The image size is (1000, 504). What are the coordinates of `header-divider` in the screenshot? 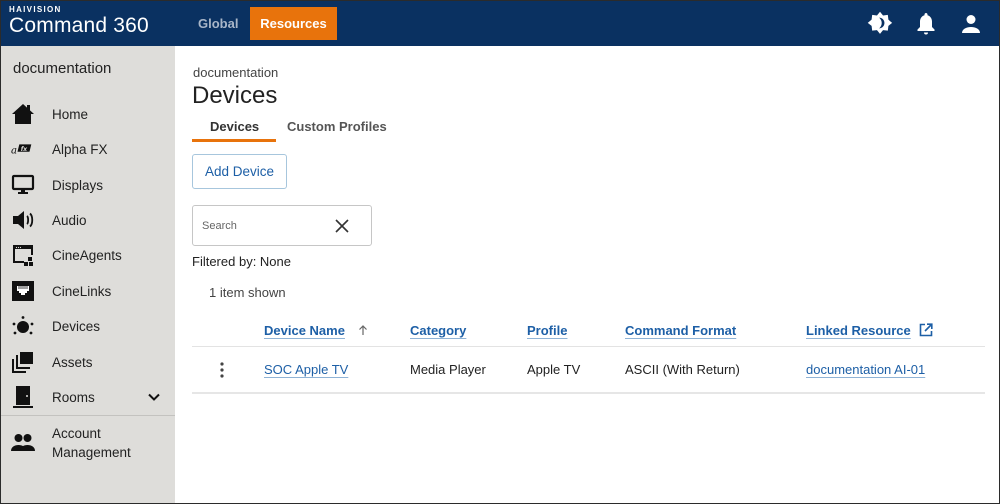 It's located at (588, 346).